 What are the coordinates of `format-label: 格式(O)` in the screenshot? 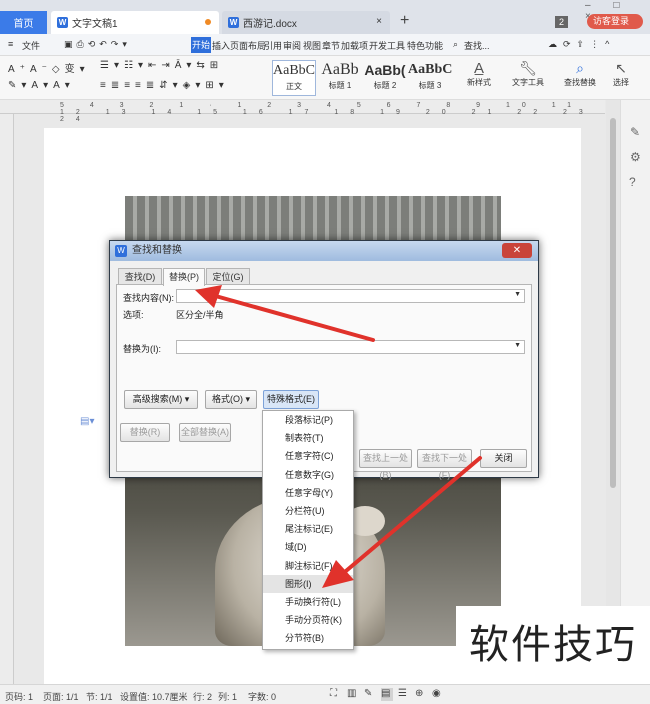 It's located at (227, 399).